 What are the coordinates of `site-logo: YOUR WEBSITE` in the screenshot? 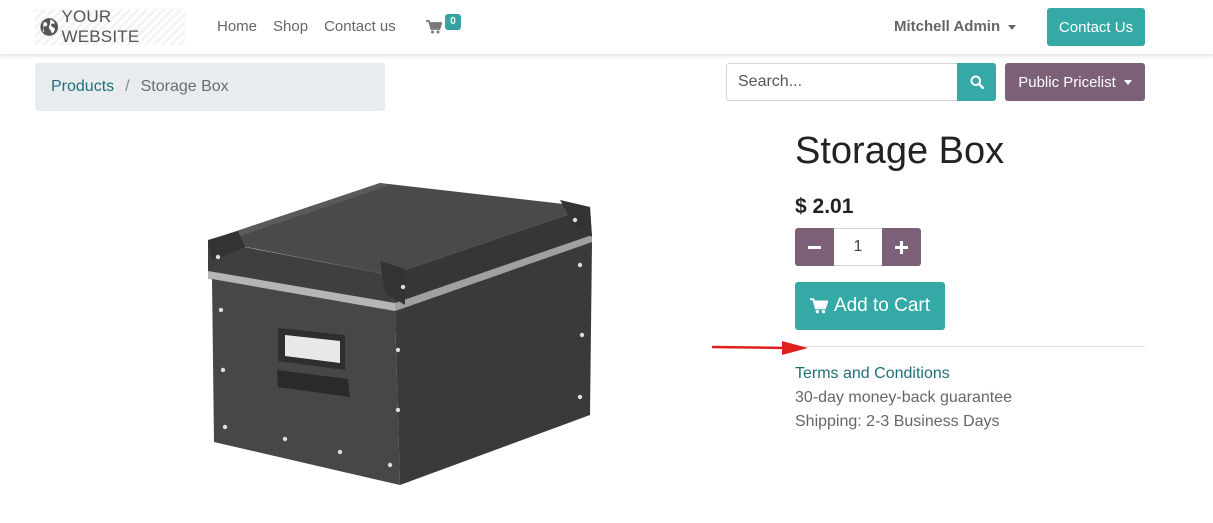 It's located at (110, 26).